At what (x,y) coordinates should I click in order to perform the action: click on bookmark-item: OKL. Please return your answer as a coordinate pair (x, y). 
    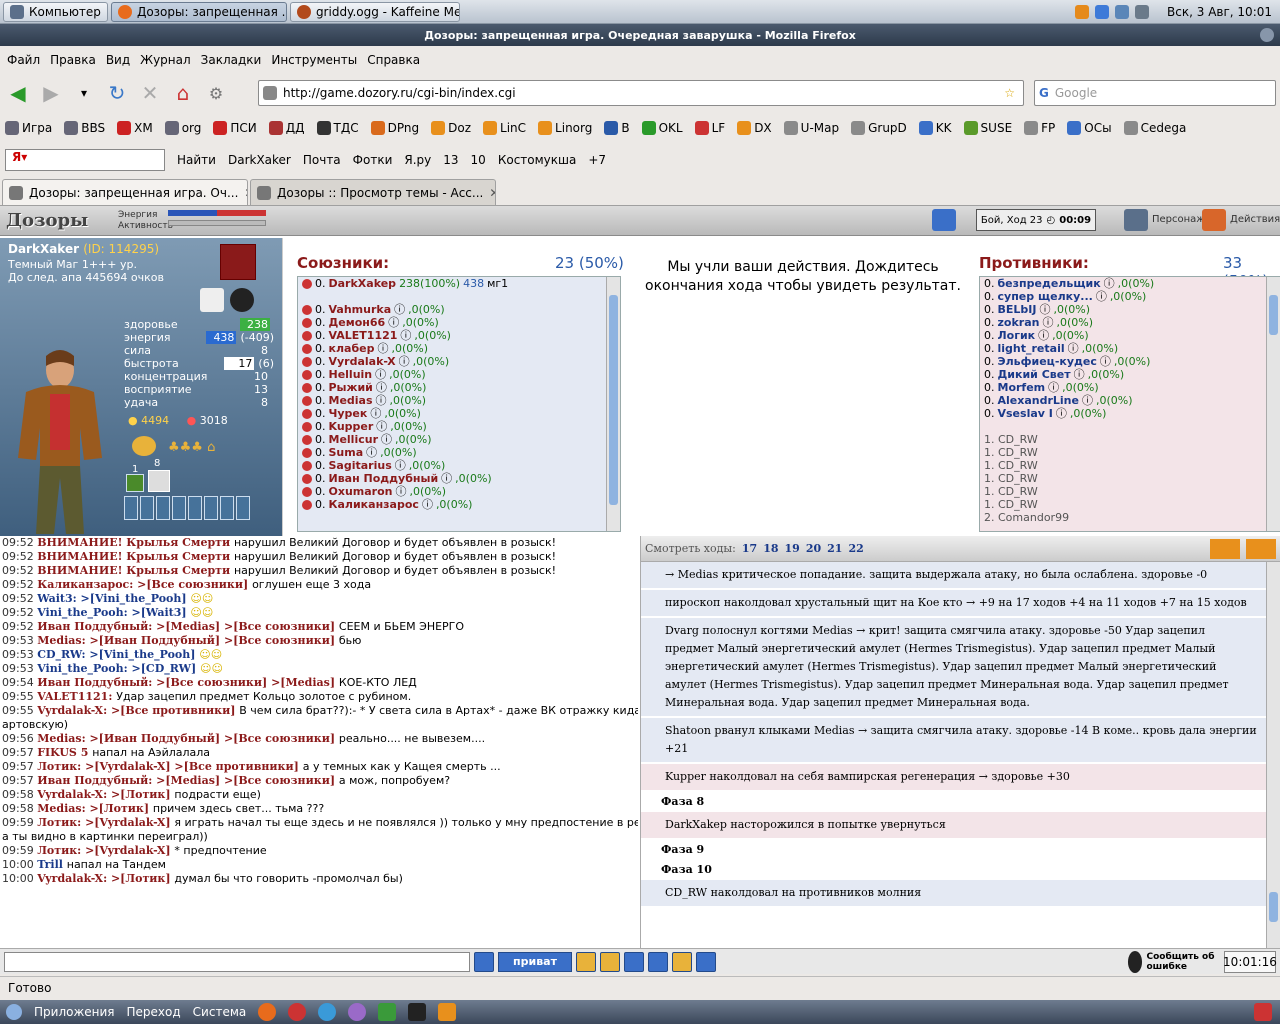
    Looking at the image, I should click on (662, 128).